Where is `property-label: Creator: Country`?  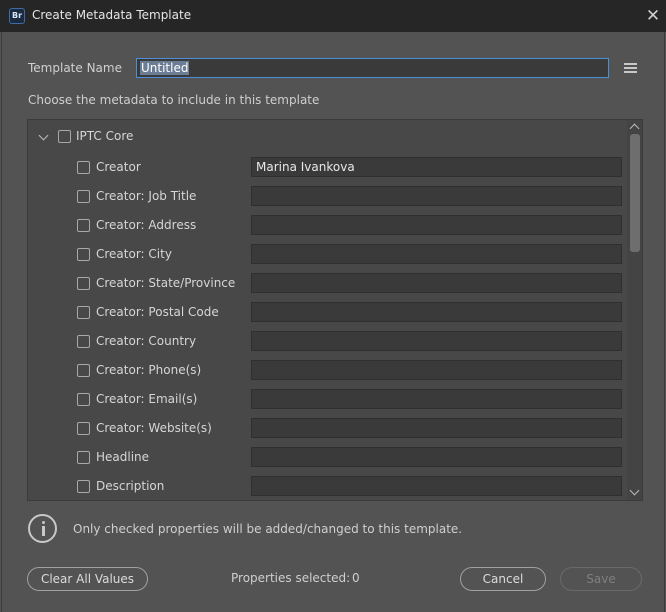
property-label: Creator: Country is located at coordinates (146, 341).